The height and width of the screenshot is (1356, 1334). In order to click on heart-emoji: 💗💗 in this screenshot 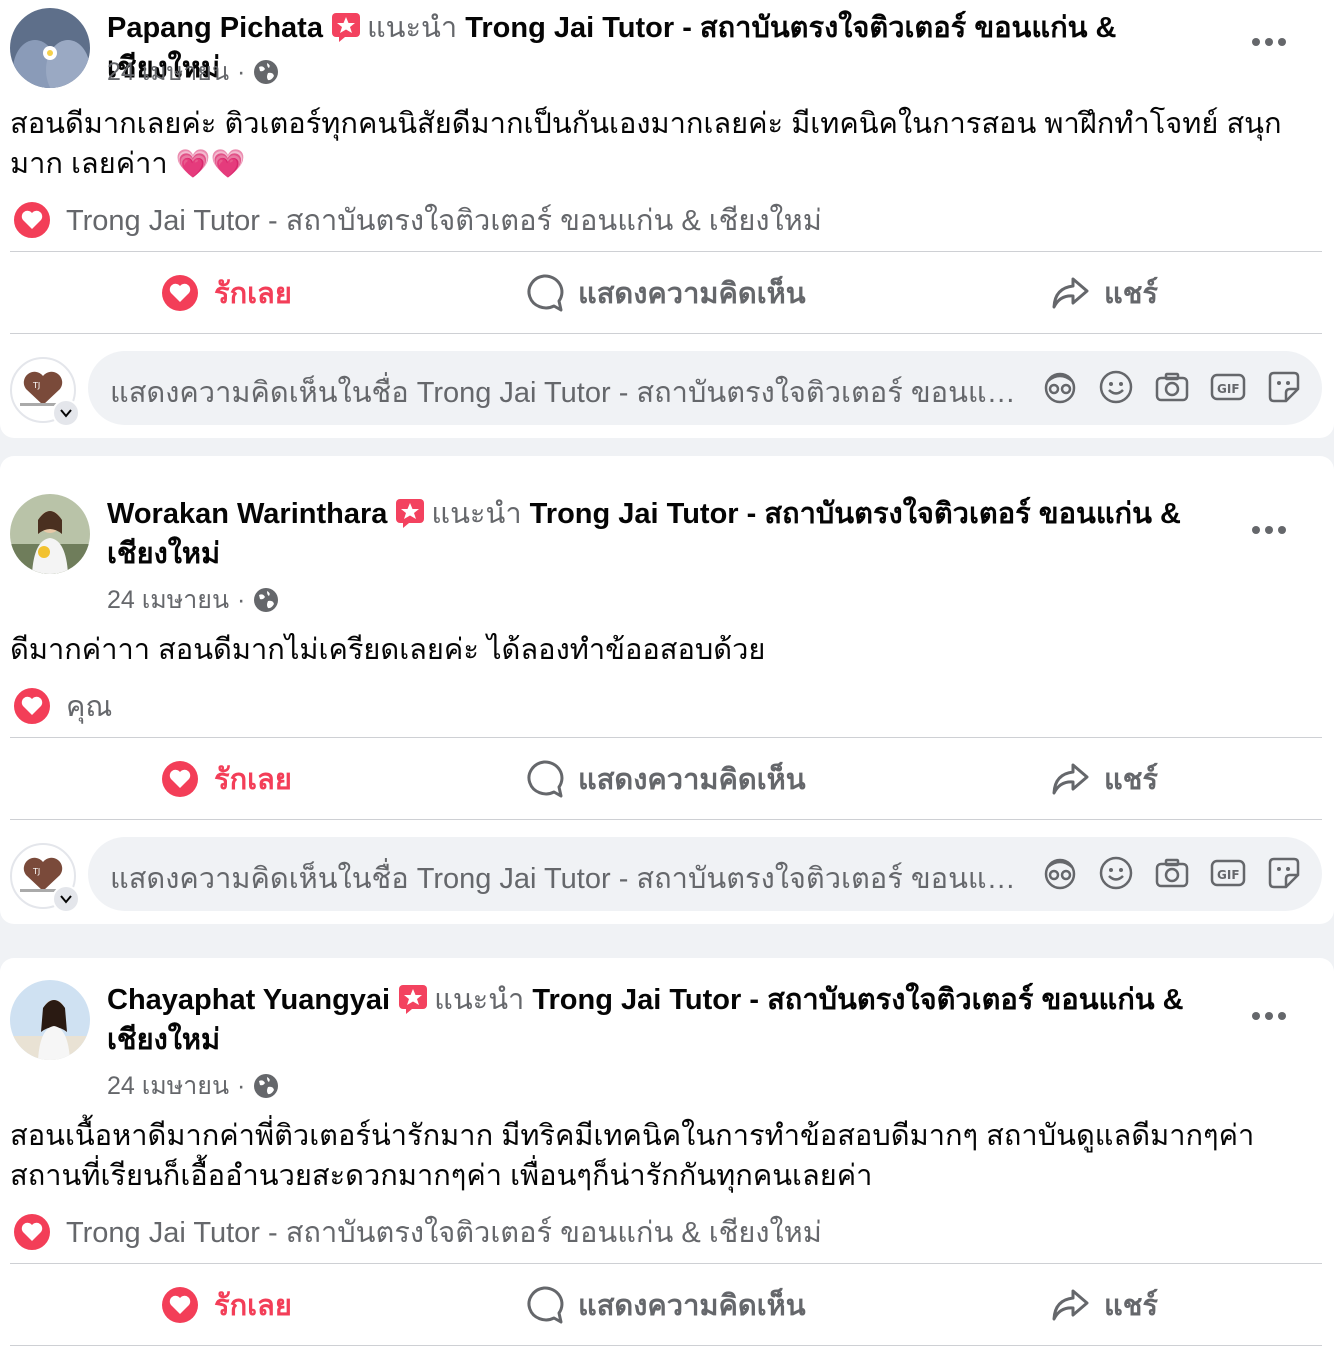, I will do `click(210, 163)`.